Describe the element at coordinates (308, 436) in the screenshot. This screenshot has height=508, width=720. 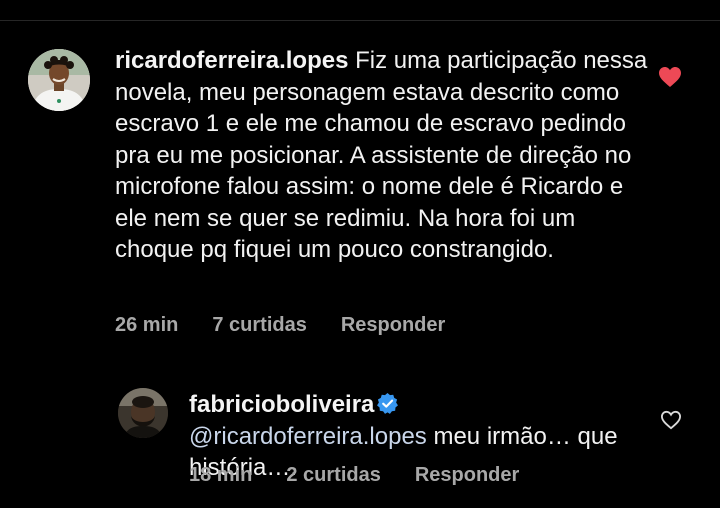
I see `reply-mention-link: @ricardoferreira.lopes` at that location.